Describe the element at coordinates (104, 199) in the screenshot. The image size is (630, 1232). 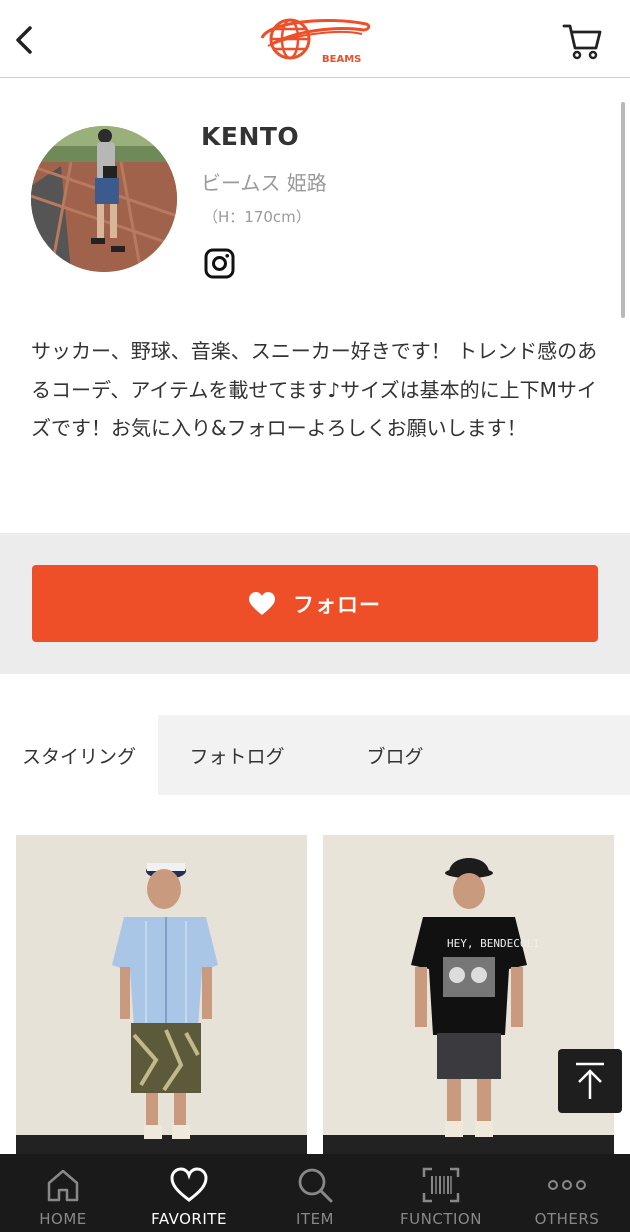
I see `profile-avatar` at that location.